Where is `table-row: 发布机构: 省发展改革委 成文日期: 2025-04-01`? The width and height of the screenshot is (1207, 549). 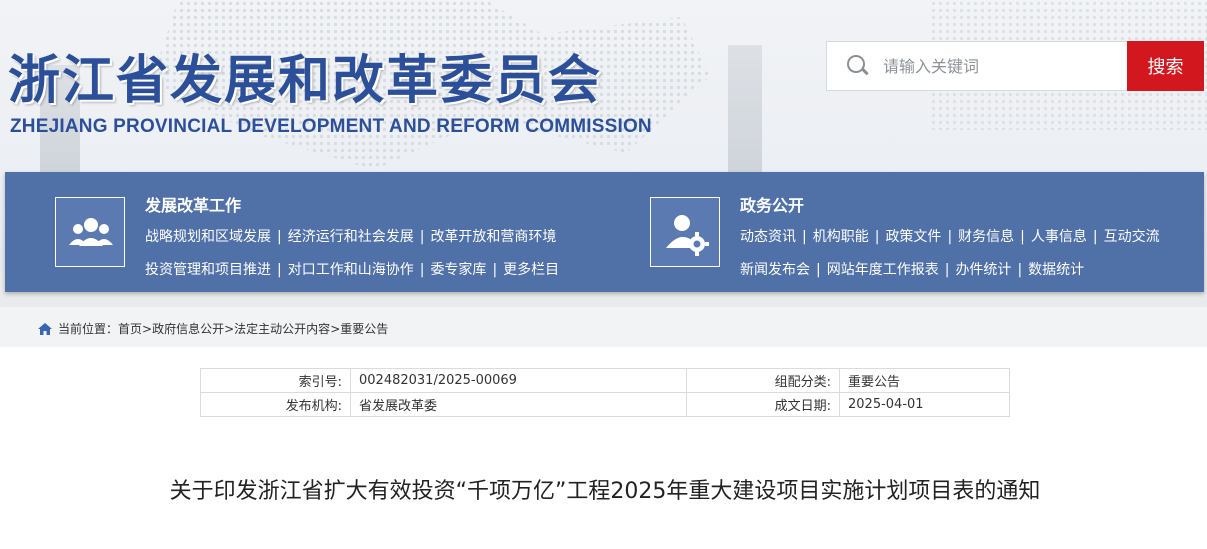 table-row: 发布机构: 省发展改革委 成文日期: 2025-04-01 is located at coordinates (605, 404).